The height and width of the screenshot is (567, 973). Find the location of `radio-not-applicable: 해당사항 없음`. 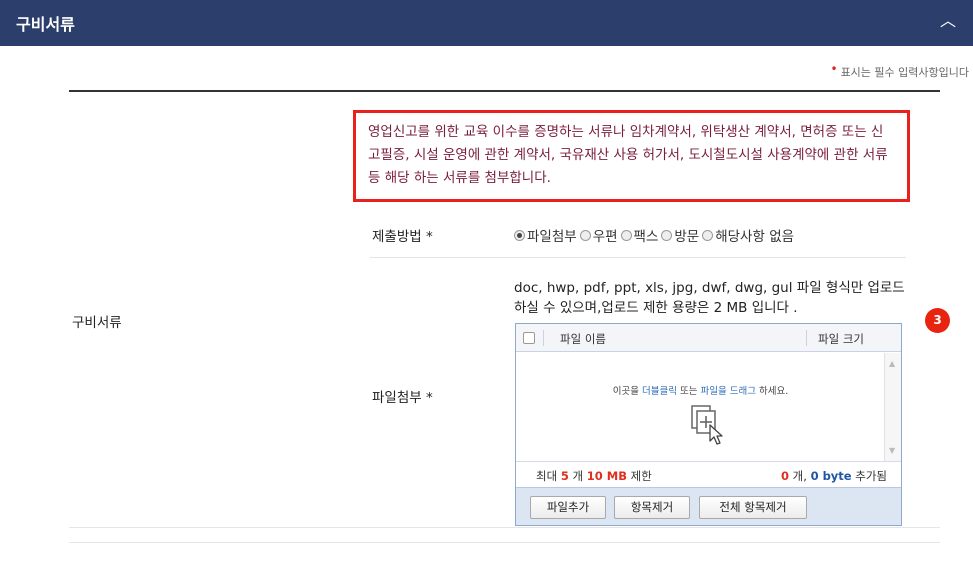

radio-not-applicable: 해당사항 없음 is located at coordinates (749, 235).